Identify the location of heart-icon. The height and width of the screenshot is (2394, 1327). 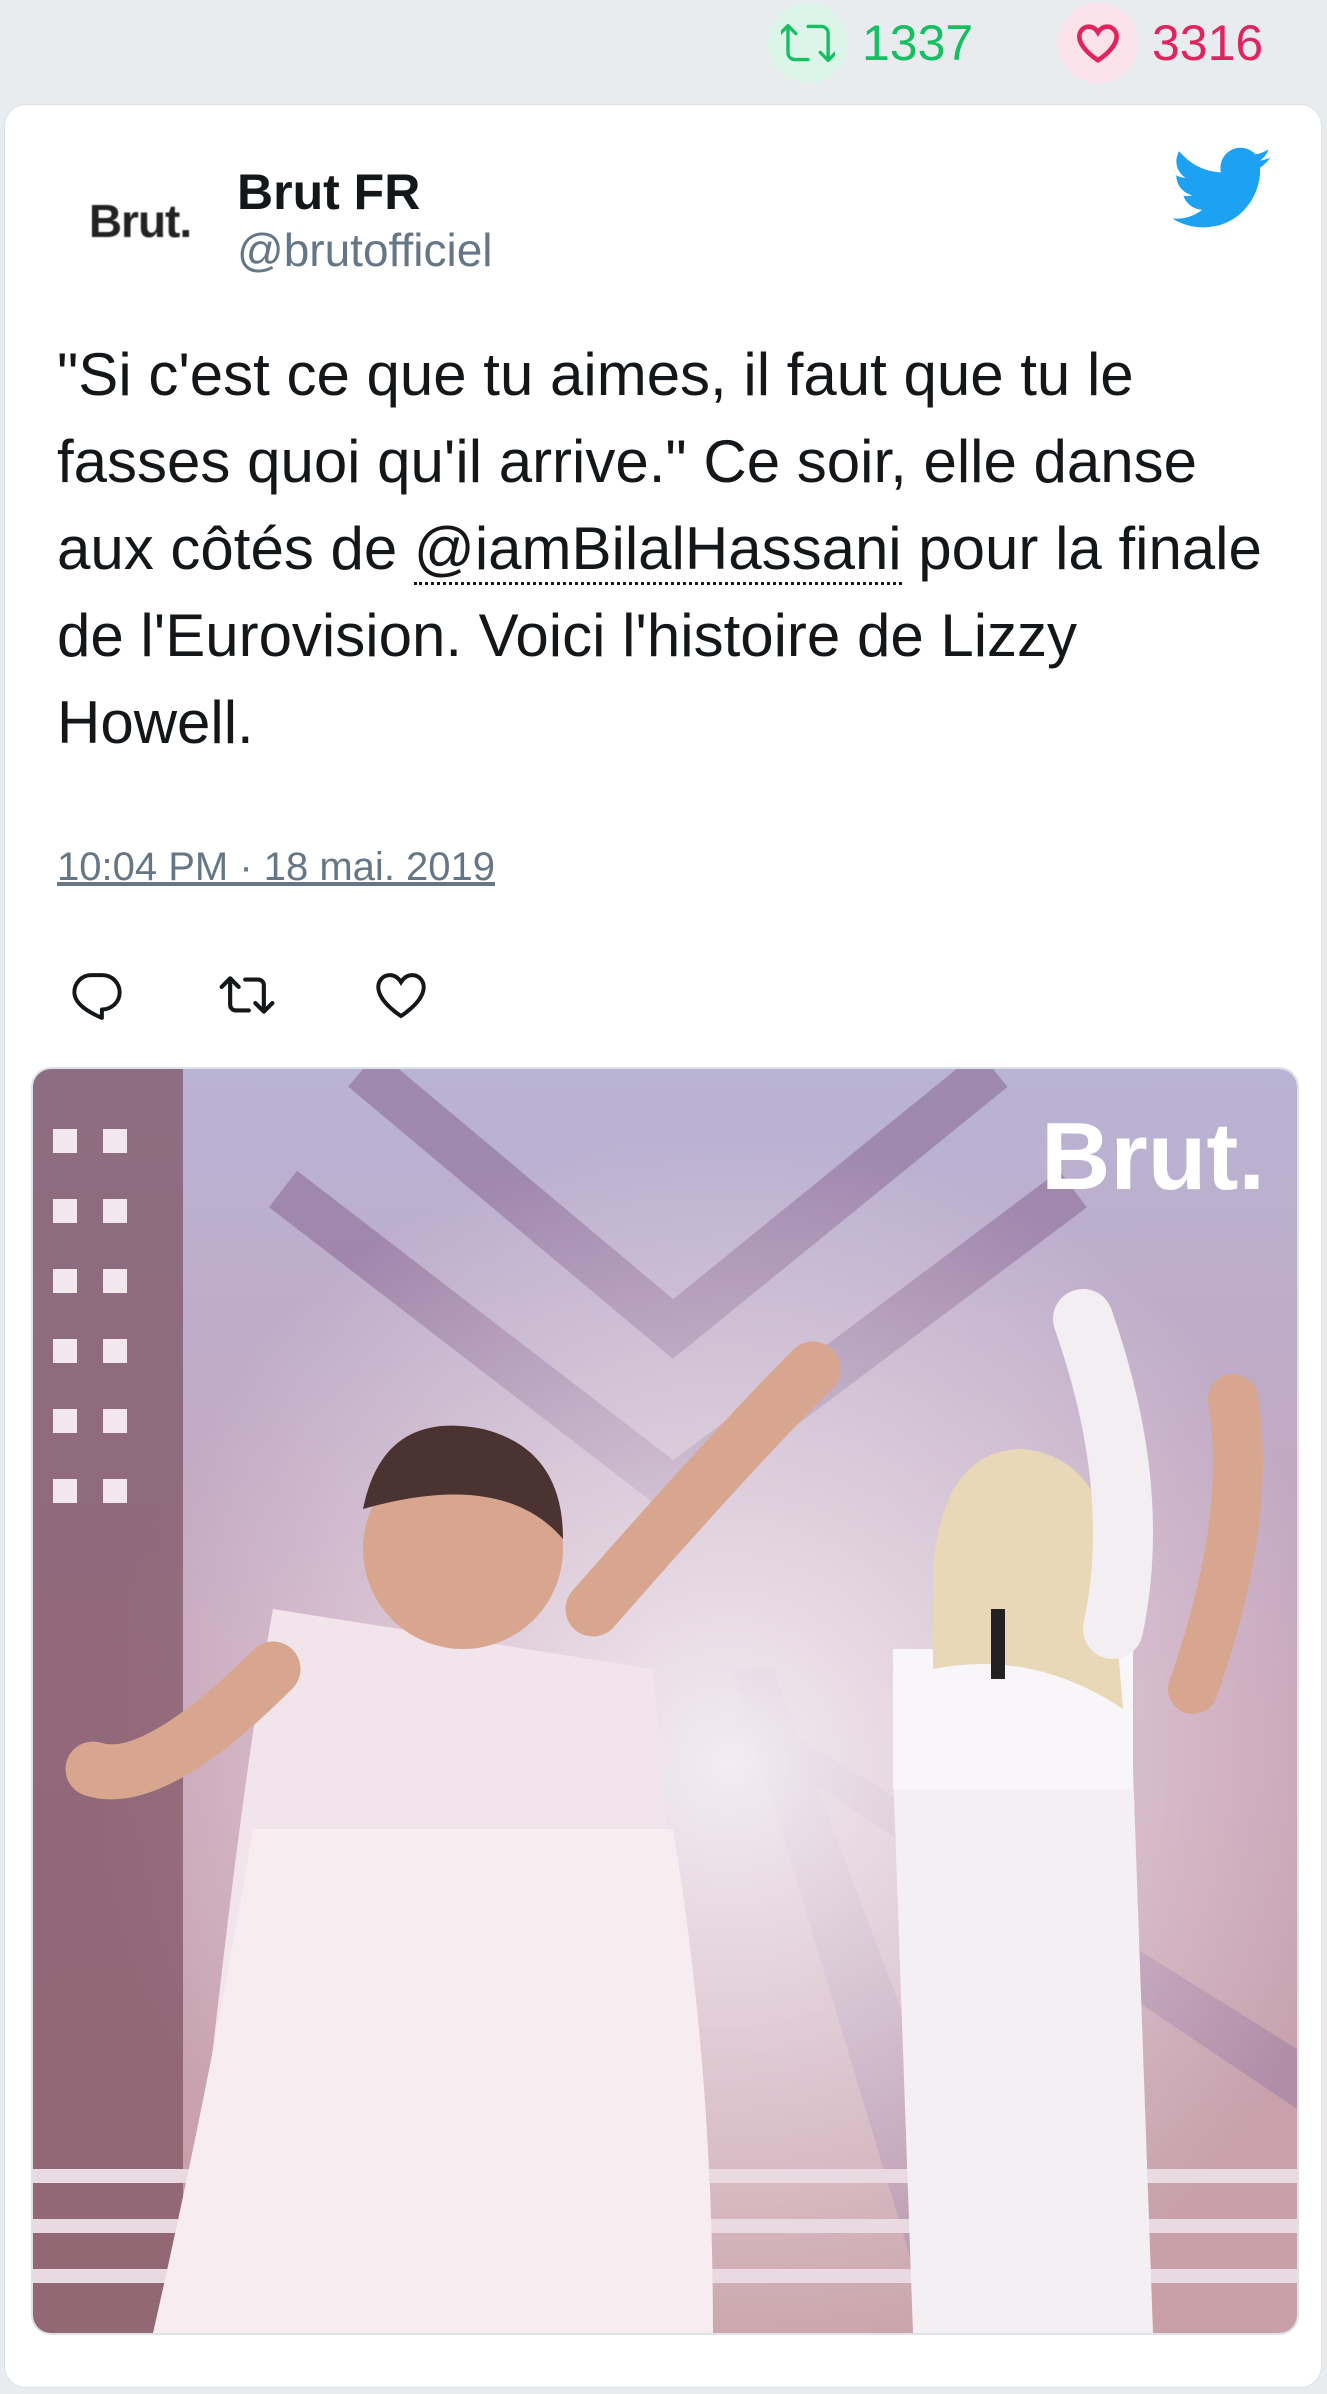
(1098, 43).